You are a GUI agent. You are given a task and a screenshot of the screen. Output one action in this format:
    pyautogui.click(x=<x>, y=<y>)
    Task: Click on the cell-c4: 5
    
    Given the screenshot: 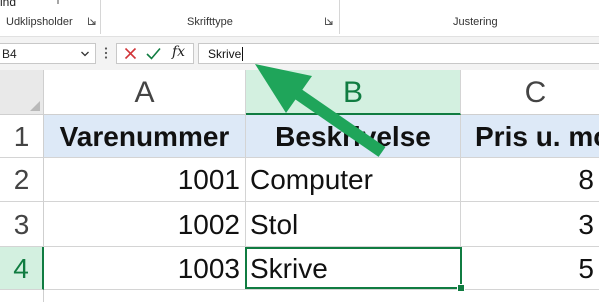 What is the action you would take?
    pyautogui.click(x=530, y=268)
    